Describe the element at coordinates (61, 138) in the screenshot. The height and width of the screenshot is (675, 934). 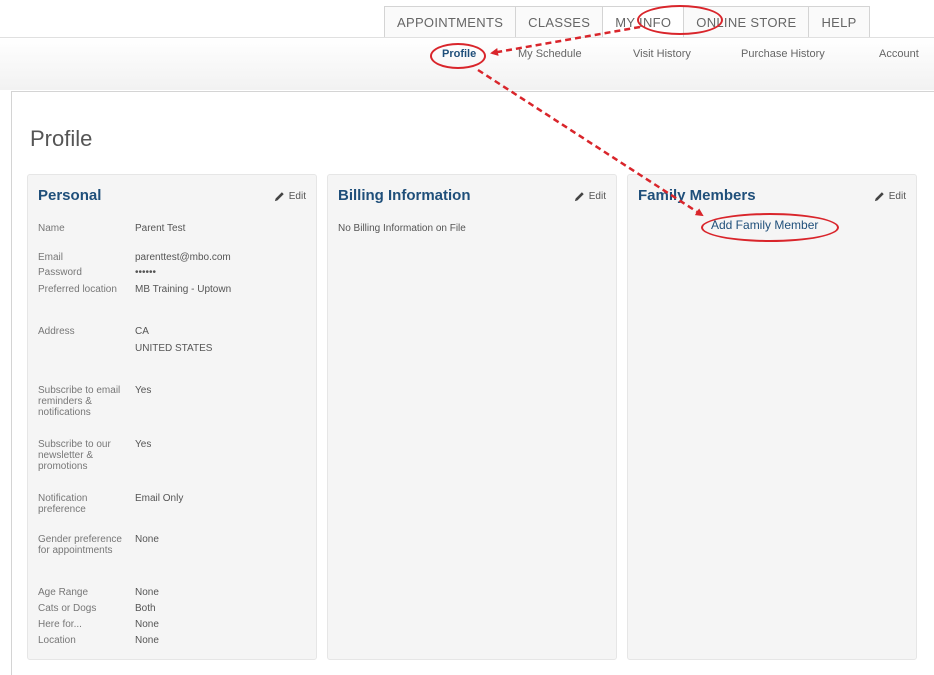
I see `page-title: Profile` at that location.